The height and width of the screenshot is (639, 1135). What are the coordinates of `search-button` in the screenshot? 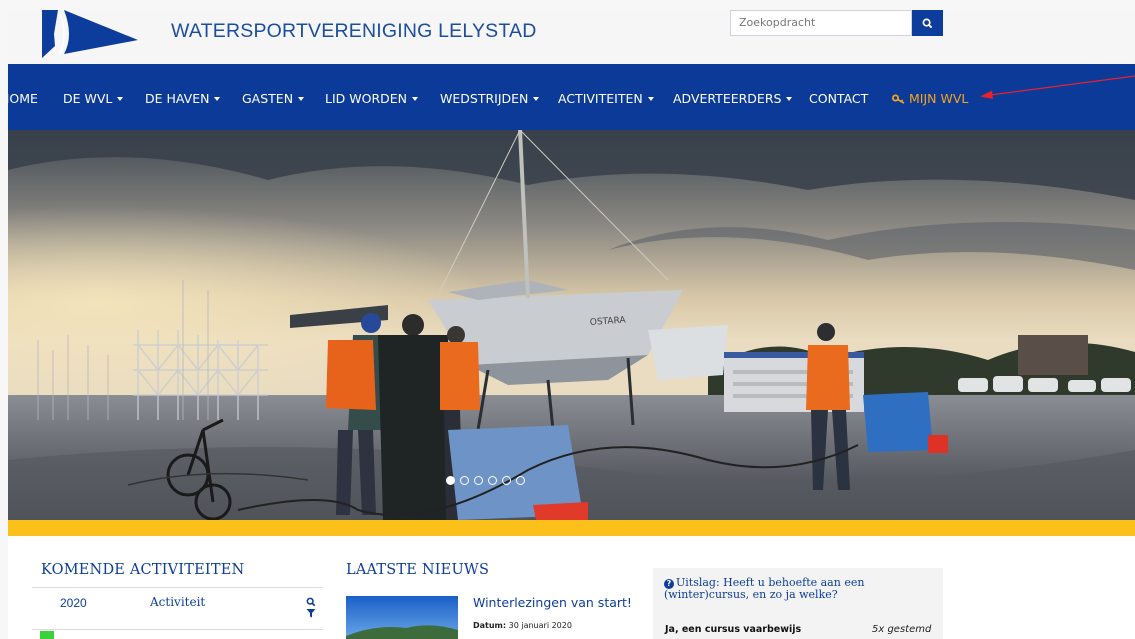 It's located at (927, 23).